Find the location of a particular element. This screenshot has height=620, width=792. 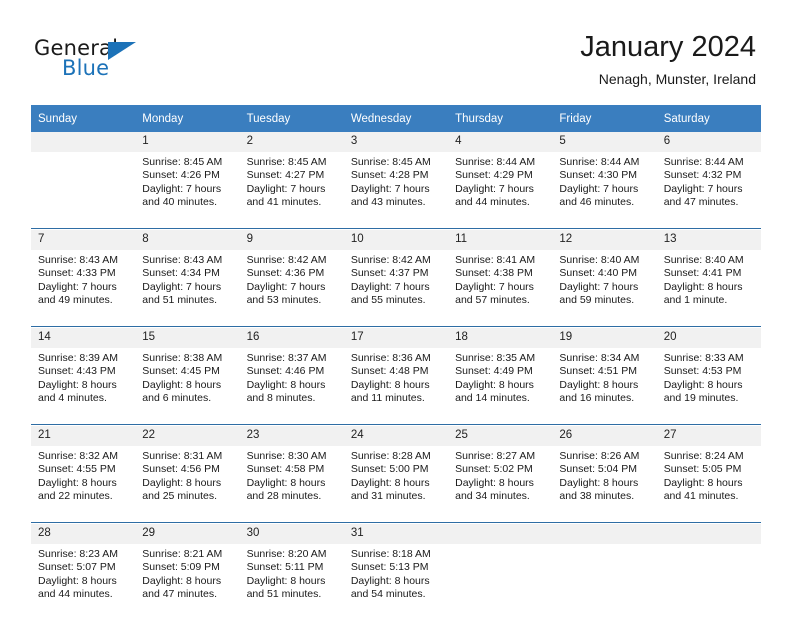

day-number: 21 is located at coordinates (83, 436).